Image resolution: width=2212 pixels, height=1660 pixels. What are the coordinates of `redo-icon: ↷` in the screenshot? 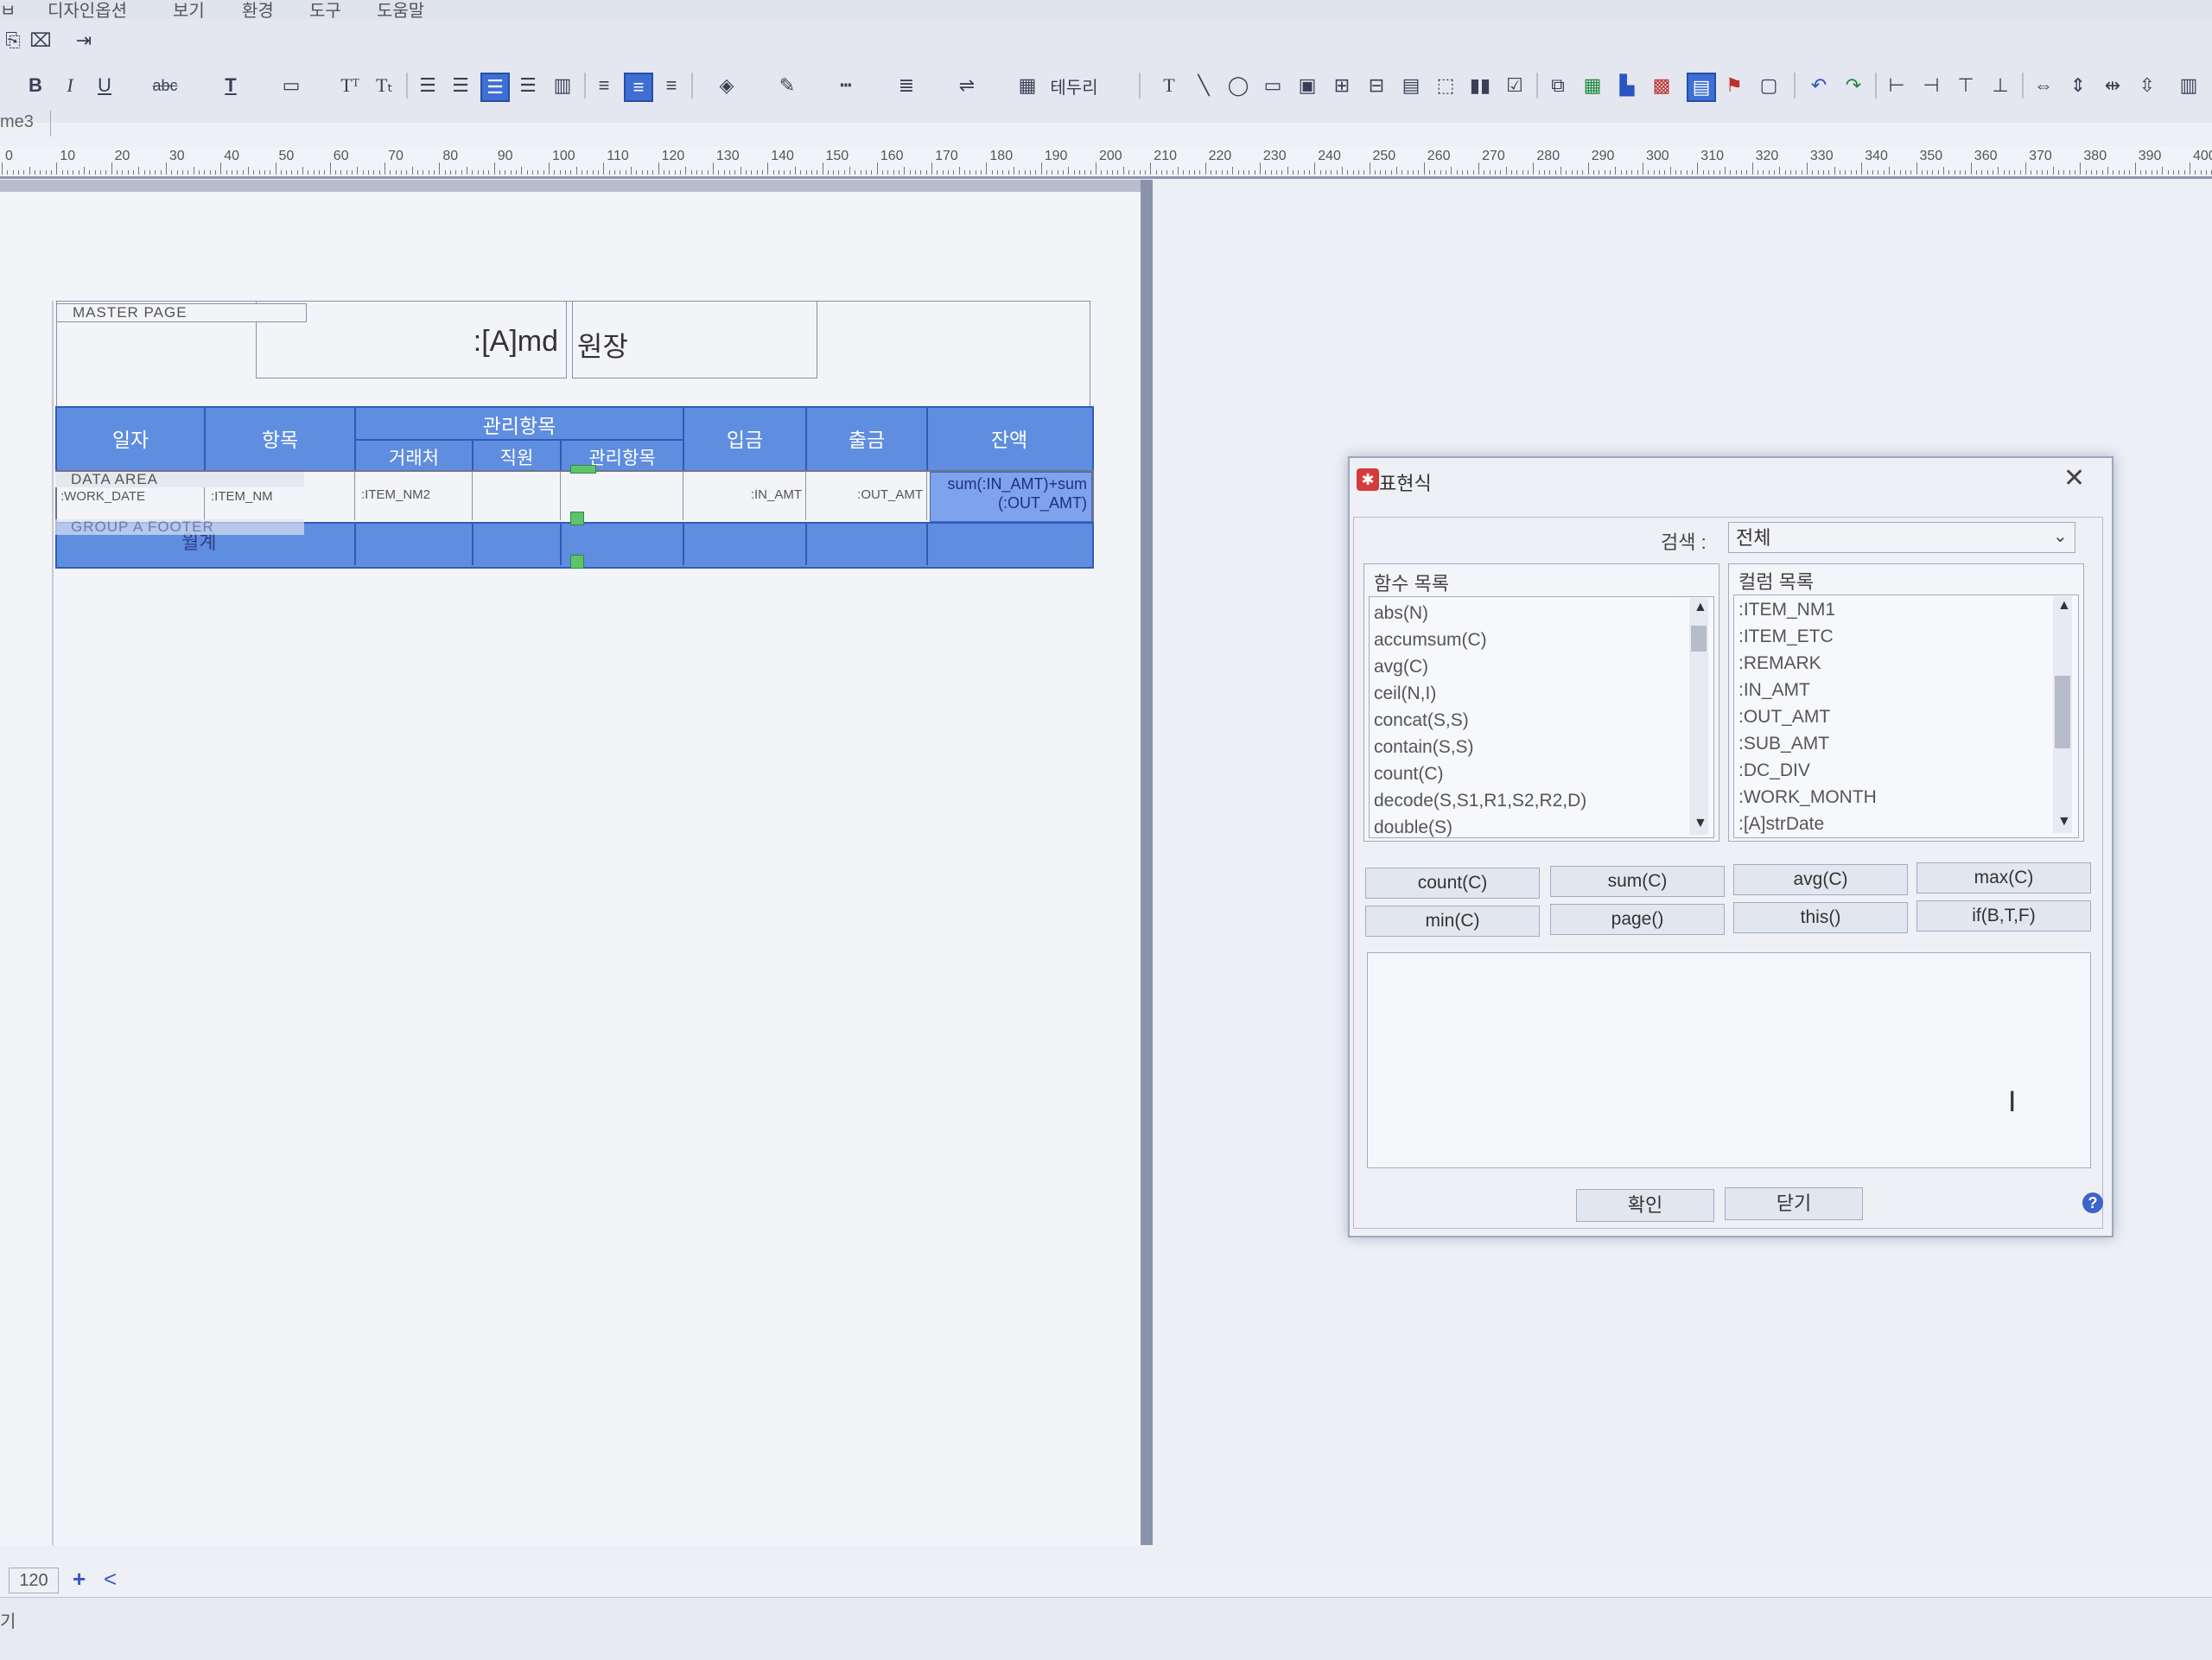 It's located at (1853, 86).